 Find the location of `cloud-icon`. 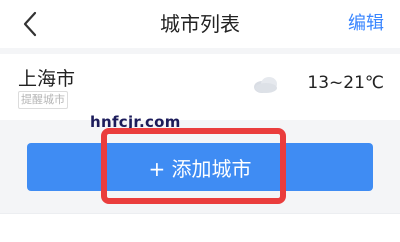

cloud-icon is located at coordinates (265, 85).